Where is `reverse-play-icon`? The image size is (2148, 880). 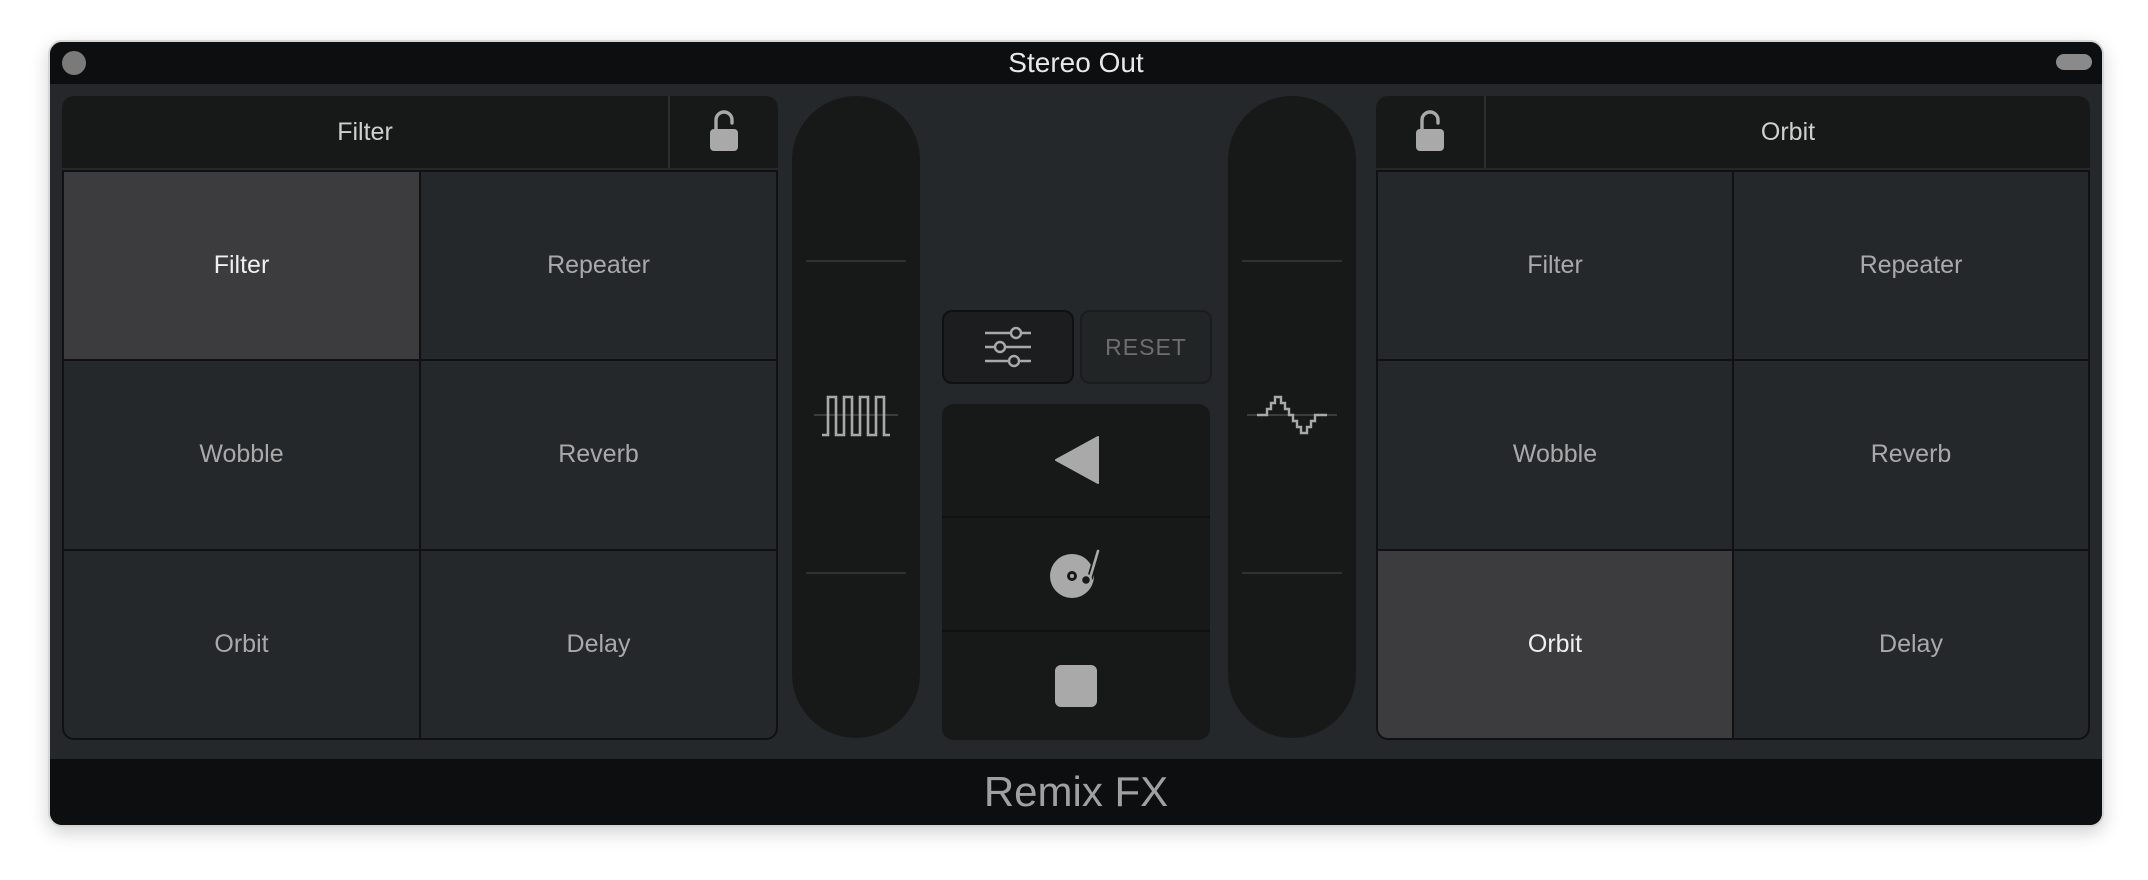 reverse-play-icon is located at coordinates (1077, 460).